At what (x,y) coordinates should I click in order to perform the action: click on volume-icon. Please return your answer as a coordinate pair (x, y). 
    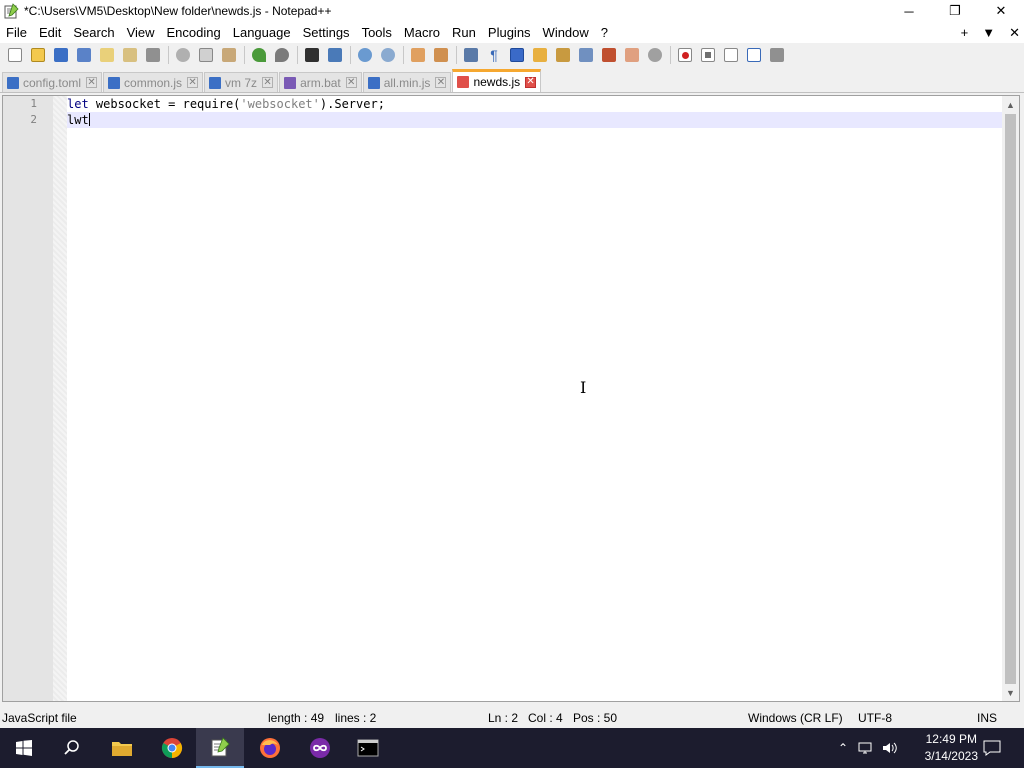
    Looking at the image, I should click on (890, 748).